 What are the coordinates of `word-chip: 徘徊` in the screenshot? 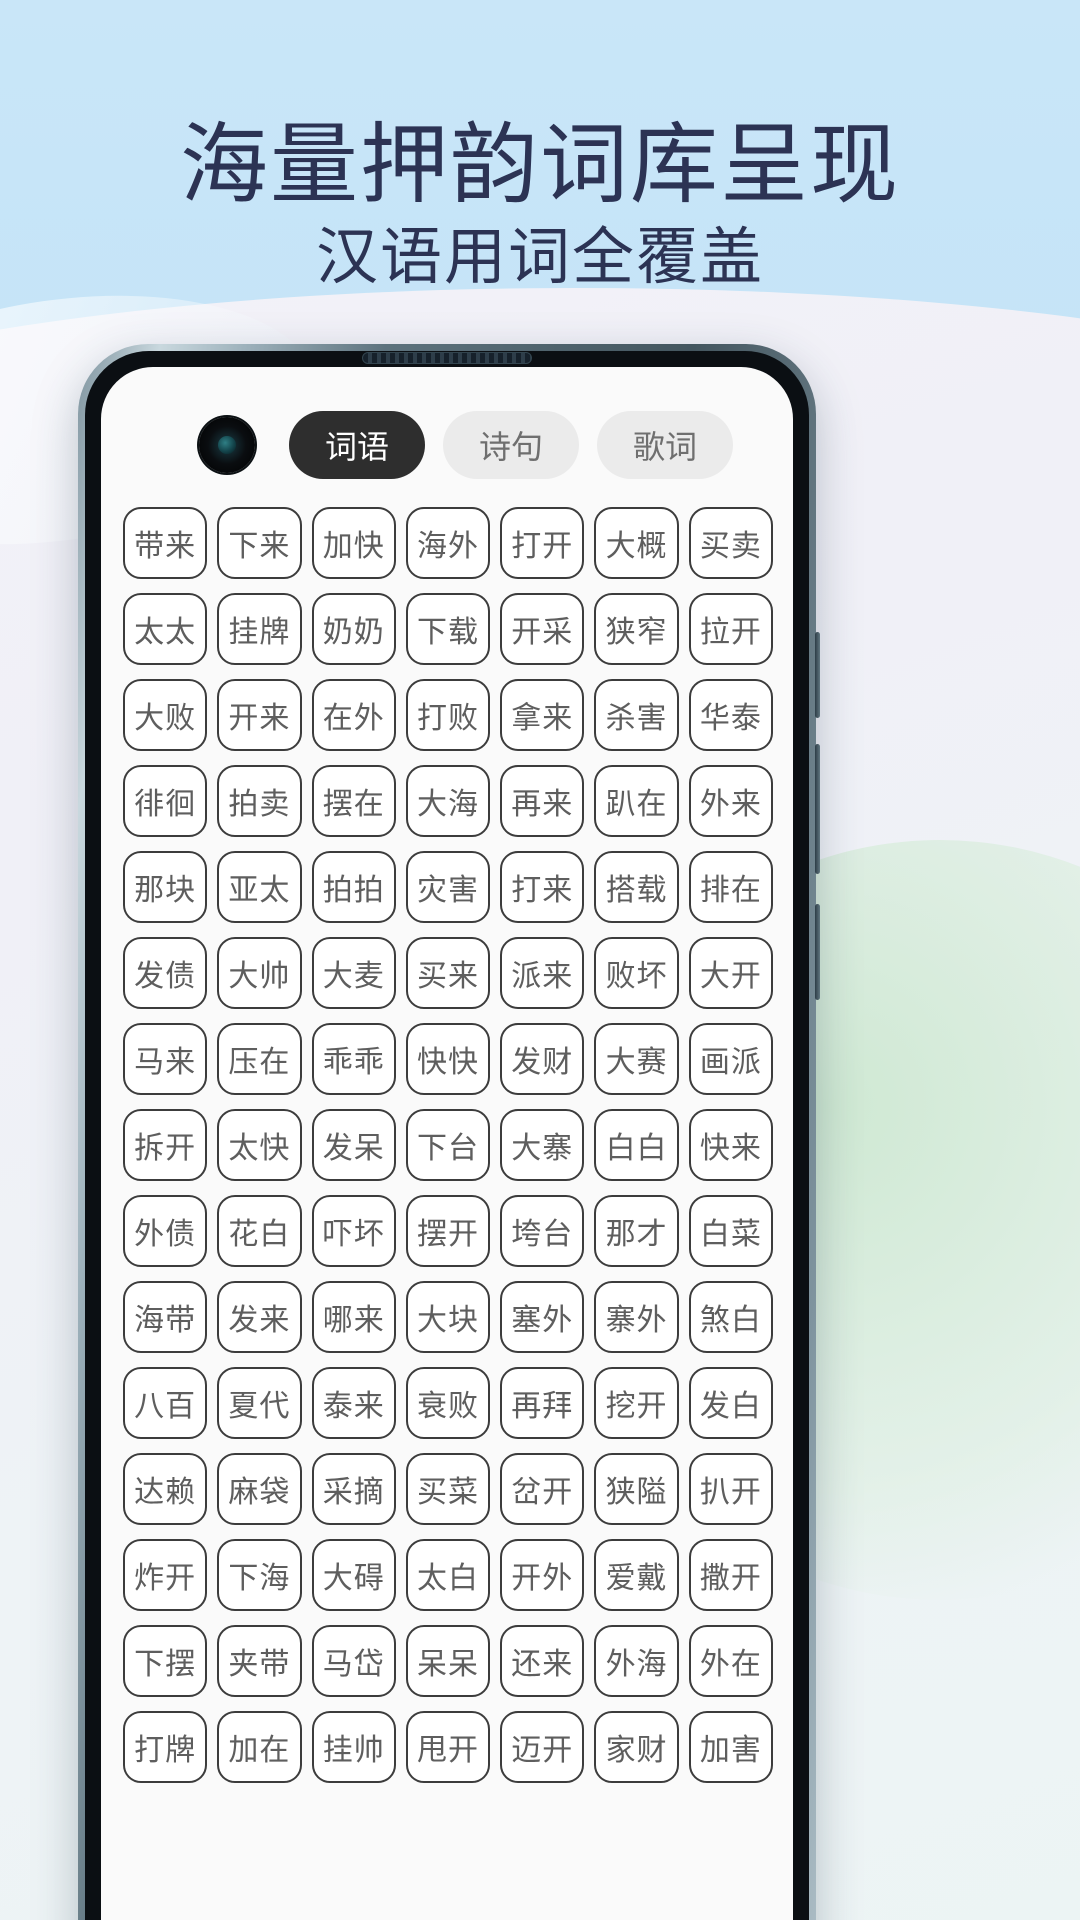 It's located at (165, 801).